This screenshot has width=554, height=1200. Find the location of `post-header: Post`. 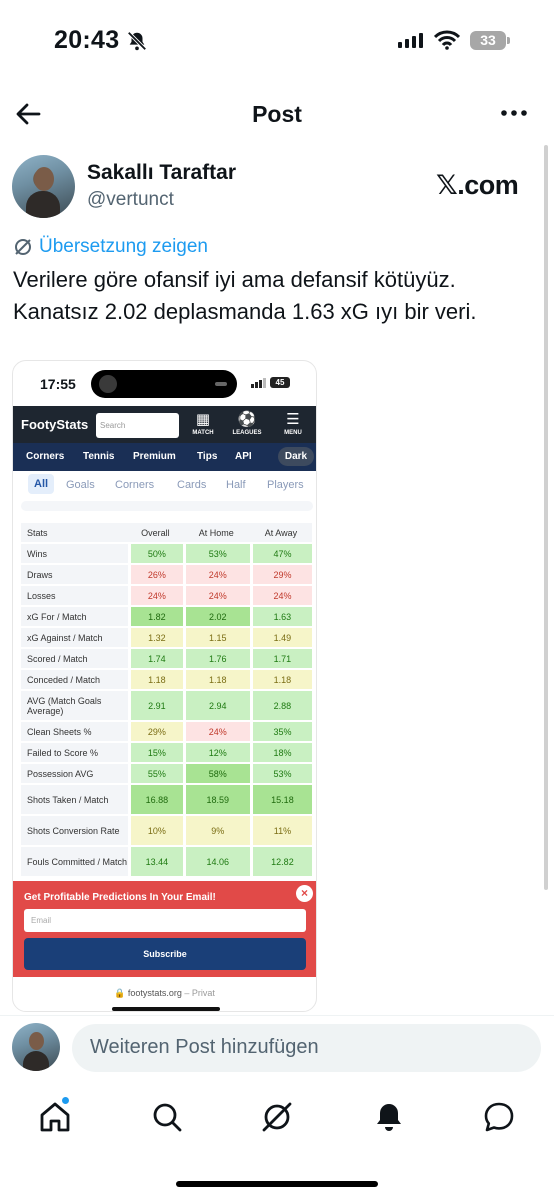

post-header: Post is located at coordinates (277, 115).